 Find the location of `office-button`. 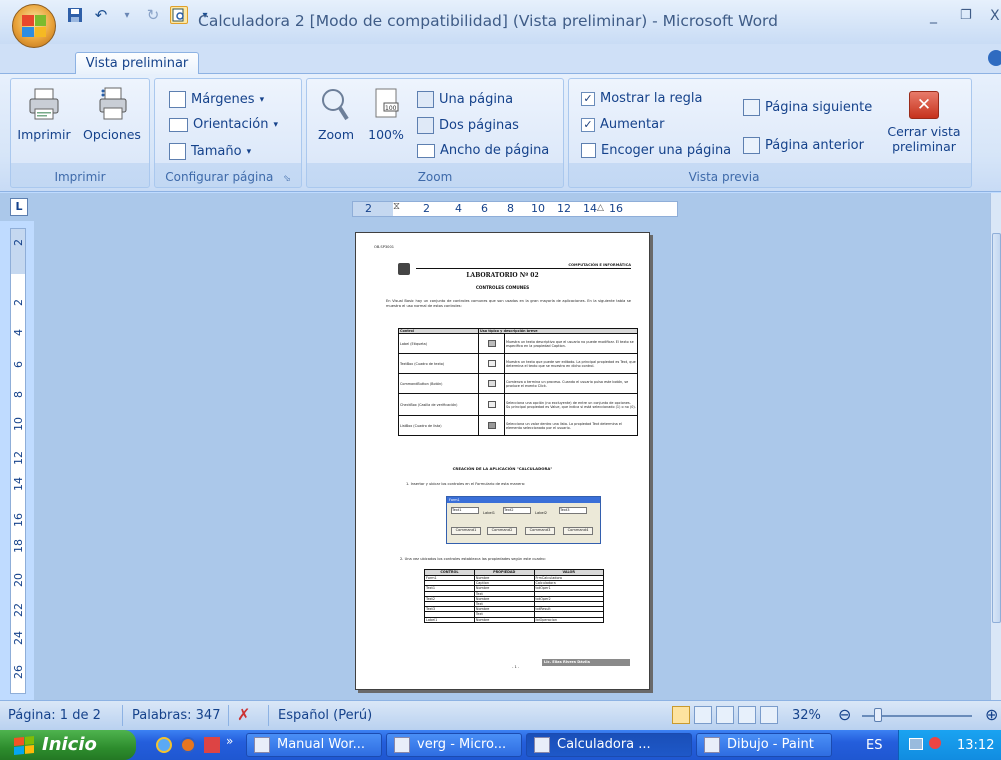

office-button is located at coordinates (34, 26).